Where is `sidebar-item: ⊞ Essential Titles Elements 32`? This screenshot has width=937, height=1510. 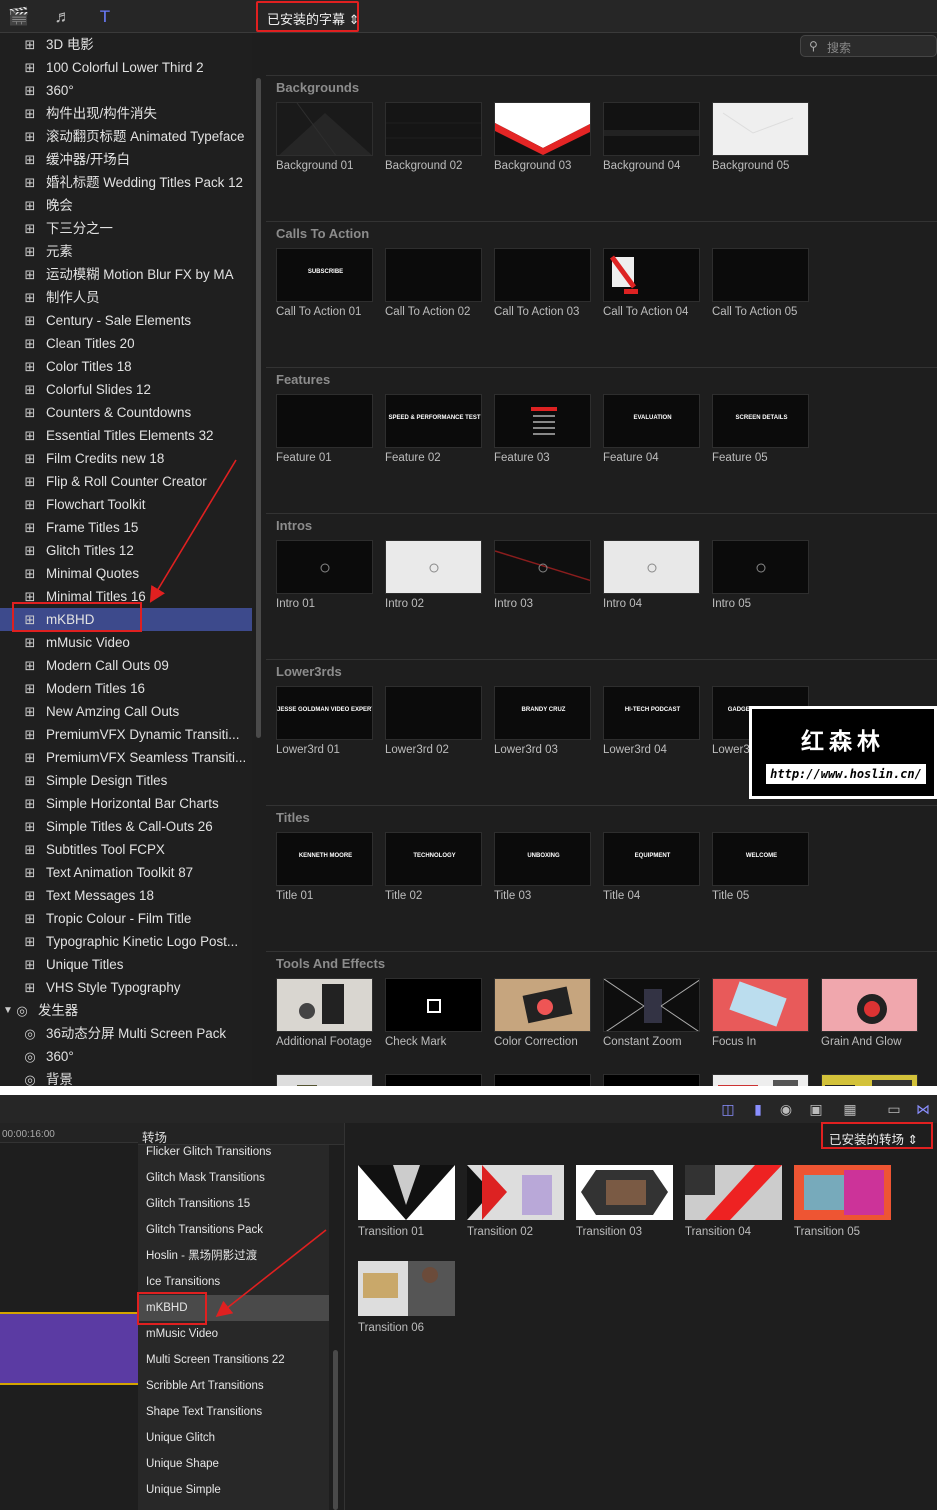
sidebar-item: ⊞ Essential Titles Elements 32 is located at coordinates (126, 435).